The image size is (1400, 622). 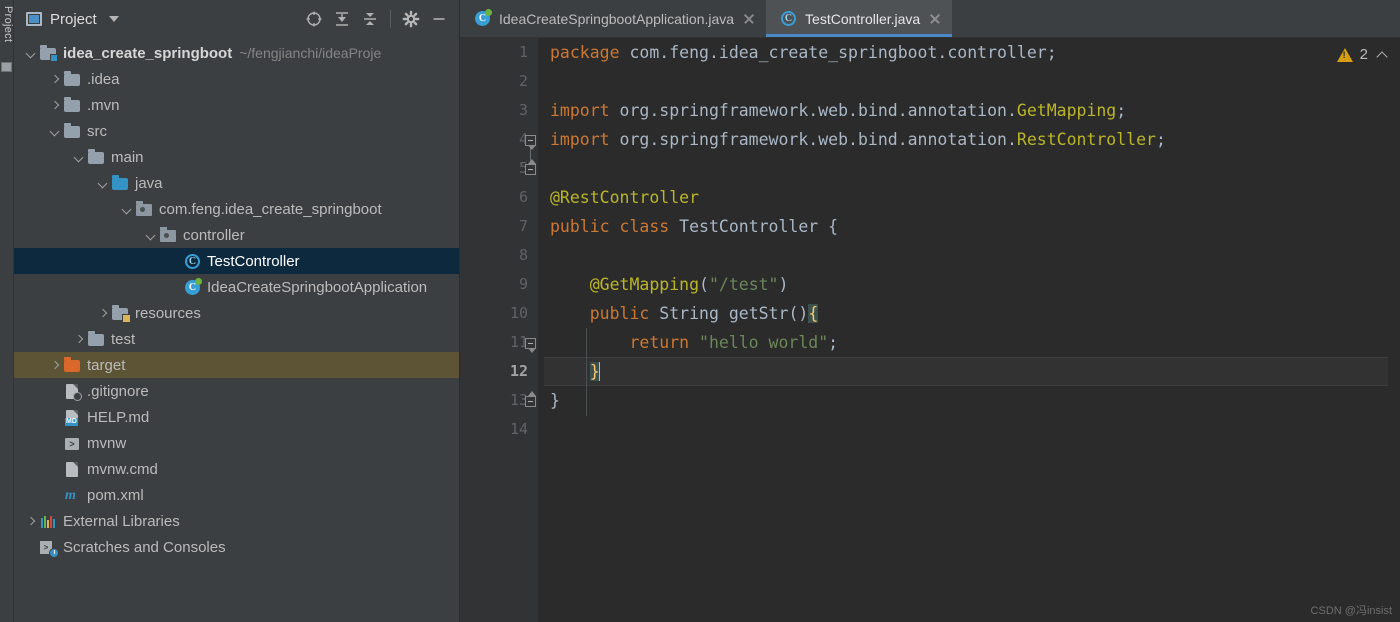 What do you see at coordinates (620, 342) in the screenshot?
I see `code-token: return` at bounding box center [620, 342].